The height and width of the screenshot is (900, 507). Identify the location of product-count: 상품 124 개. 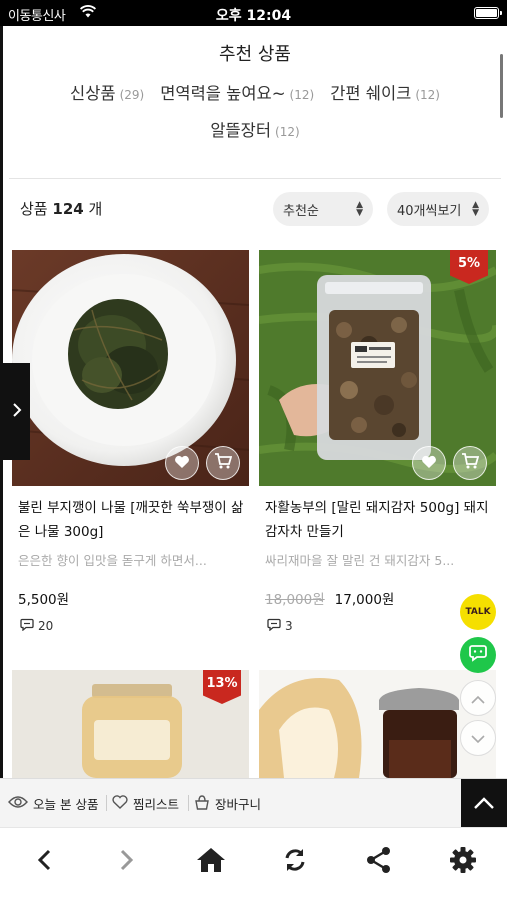
(61, 209).